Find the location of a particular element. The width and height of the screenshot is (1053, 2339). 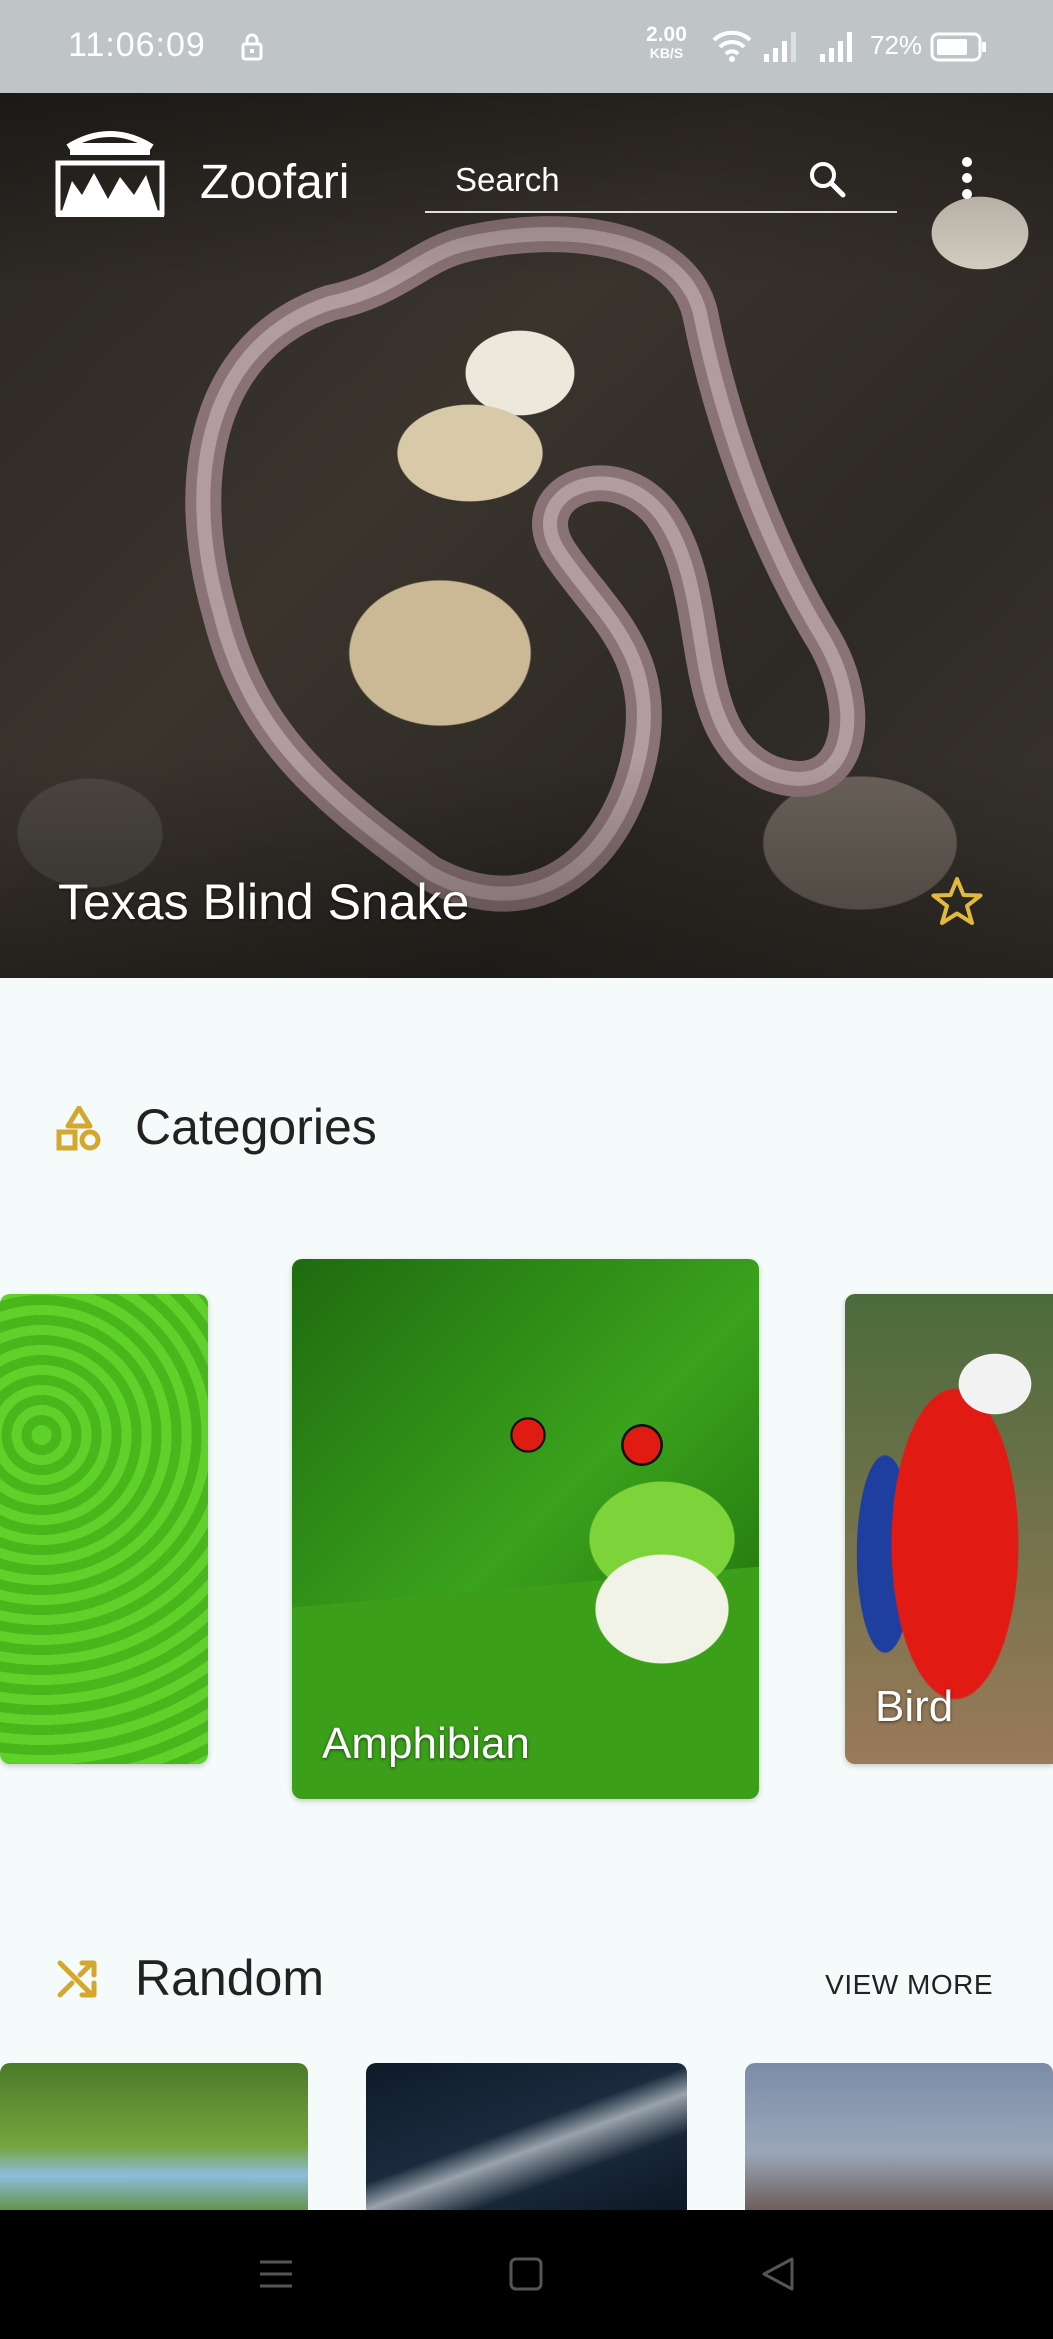

overflow-menu-icon is located at coordinates (967, 183).